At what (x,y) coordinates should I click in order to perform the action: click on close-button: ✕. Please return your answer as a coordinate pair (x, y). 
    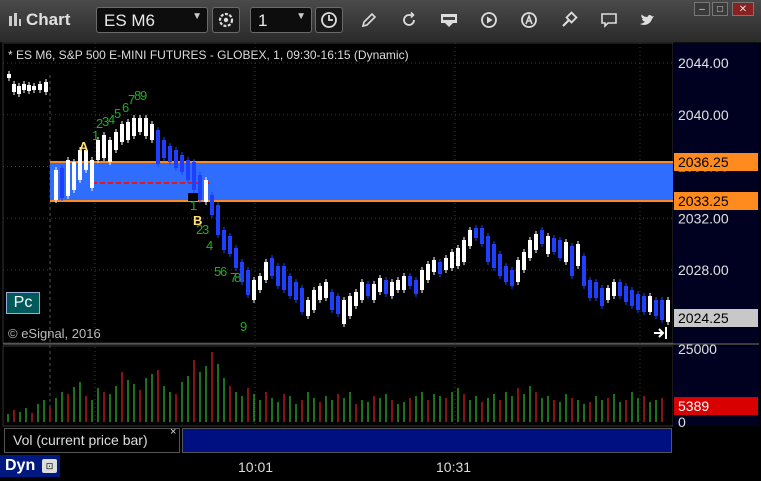
    Looking at the image, I should click on (743, 9).